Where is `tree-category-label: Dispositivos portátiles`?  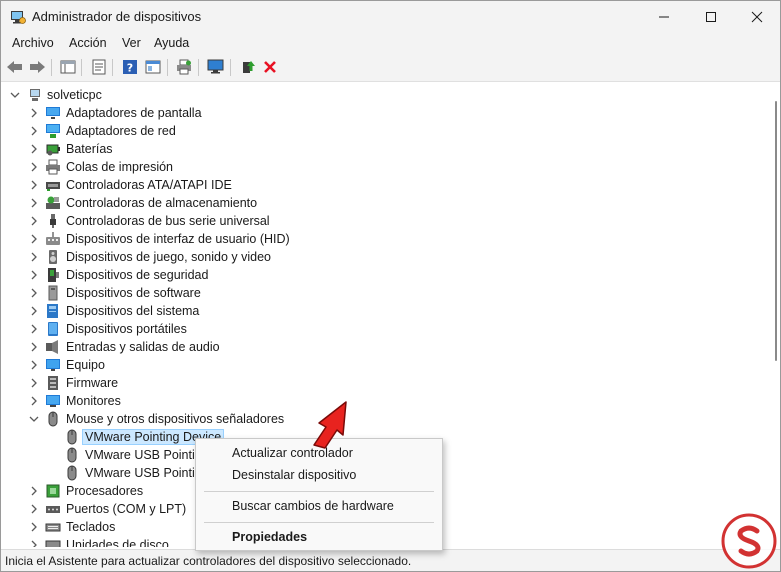 tree-category-label: Dispositivos portátiles is located at coordinates (126, 329).